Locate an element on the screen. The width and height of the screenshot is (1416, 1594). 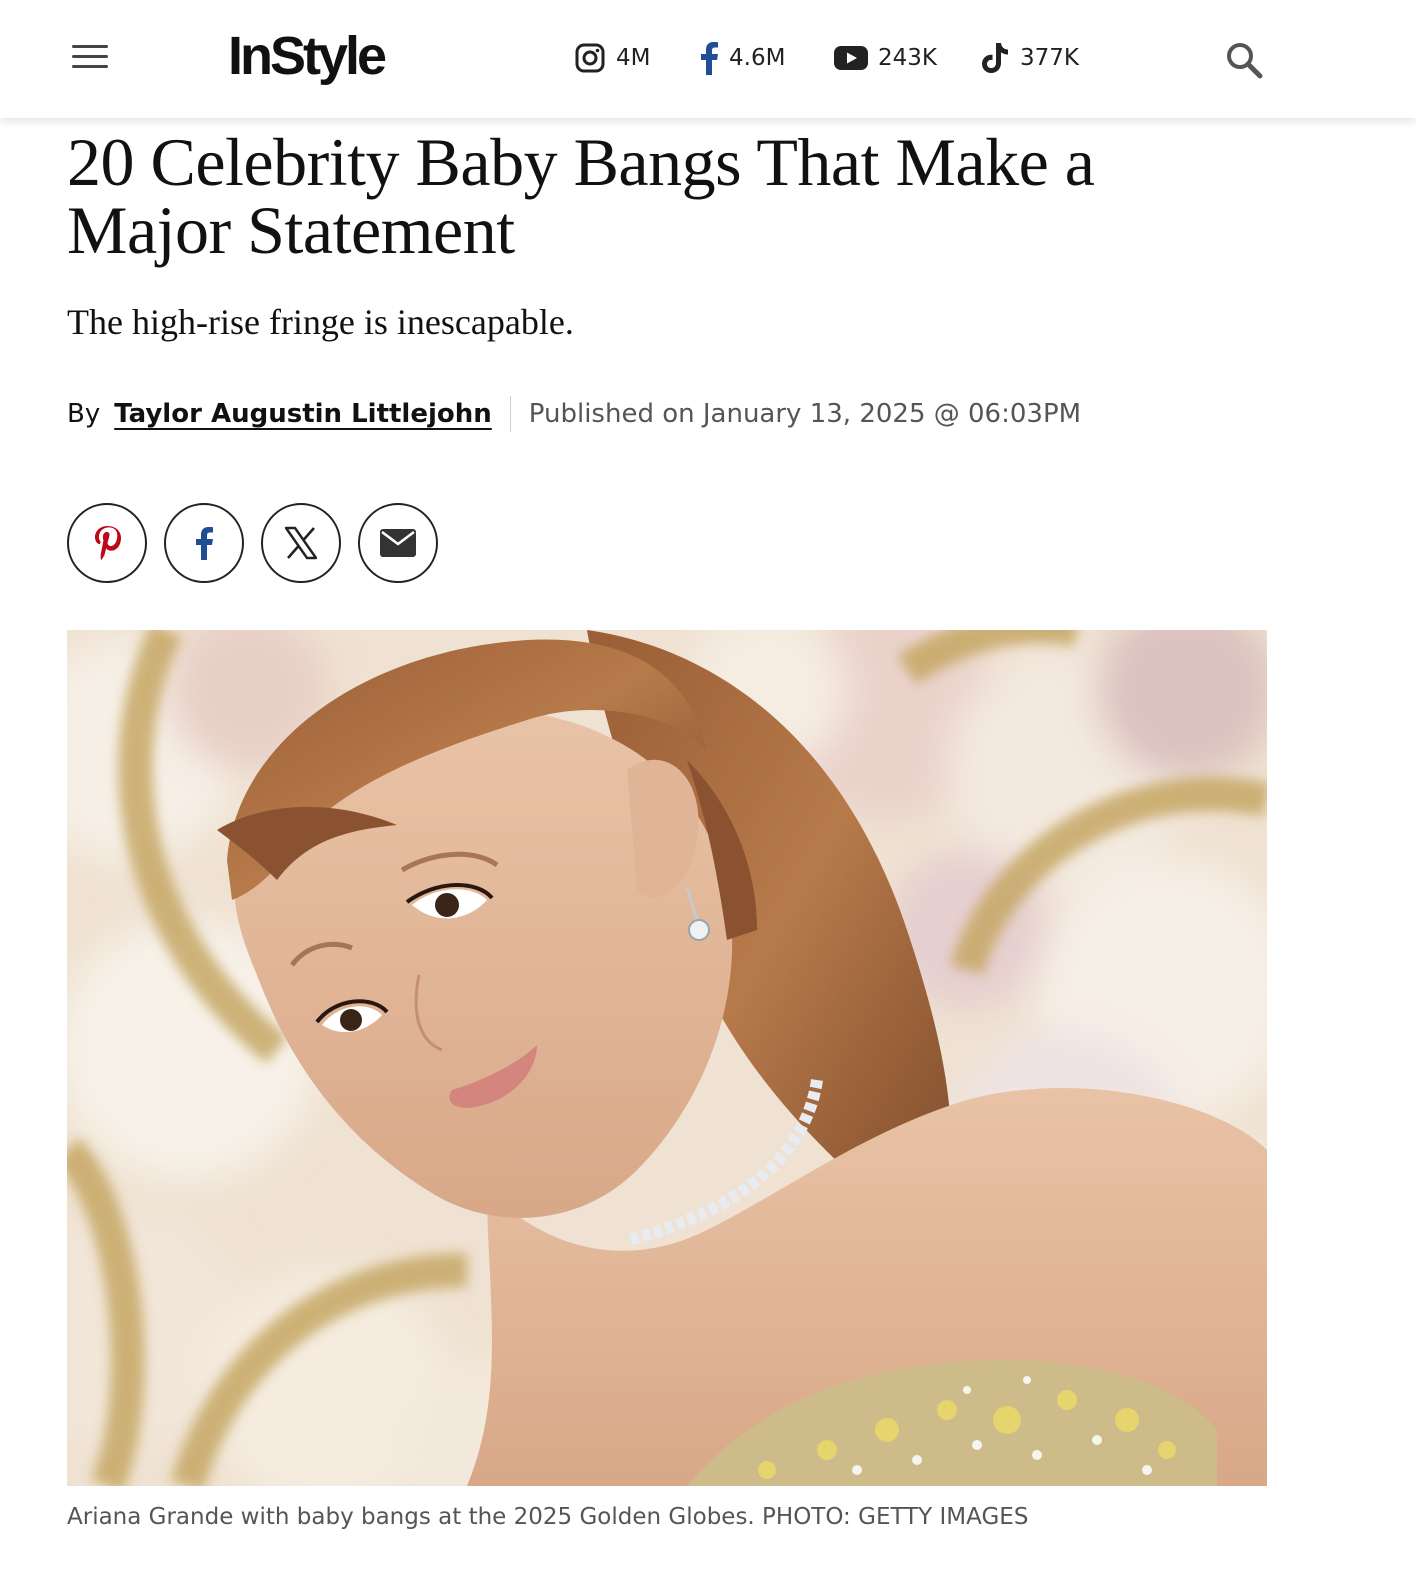
share-facebook-button is located at coordinates (204, 543).